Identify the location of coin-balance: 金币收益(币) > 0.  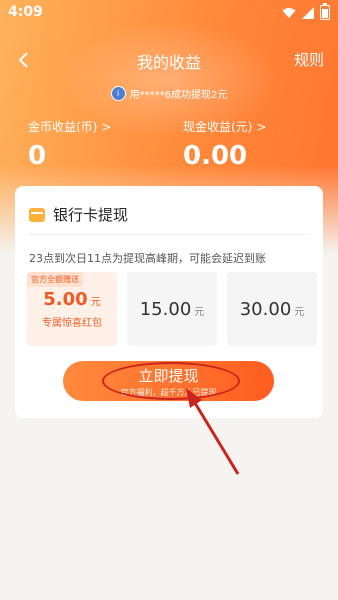
(69, 145).